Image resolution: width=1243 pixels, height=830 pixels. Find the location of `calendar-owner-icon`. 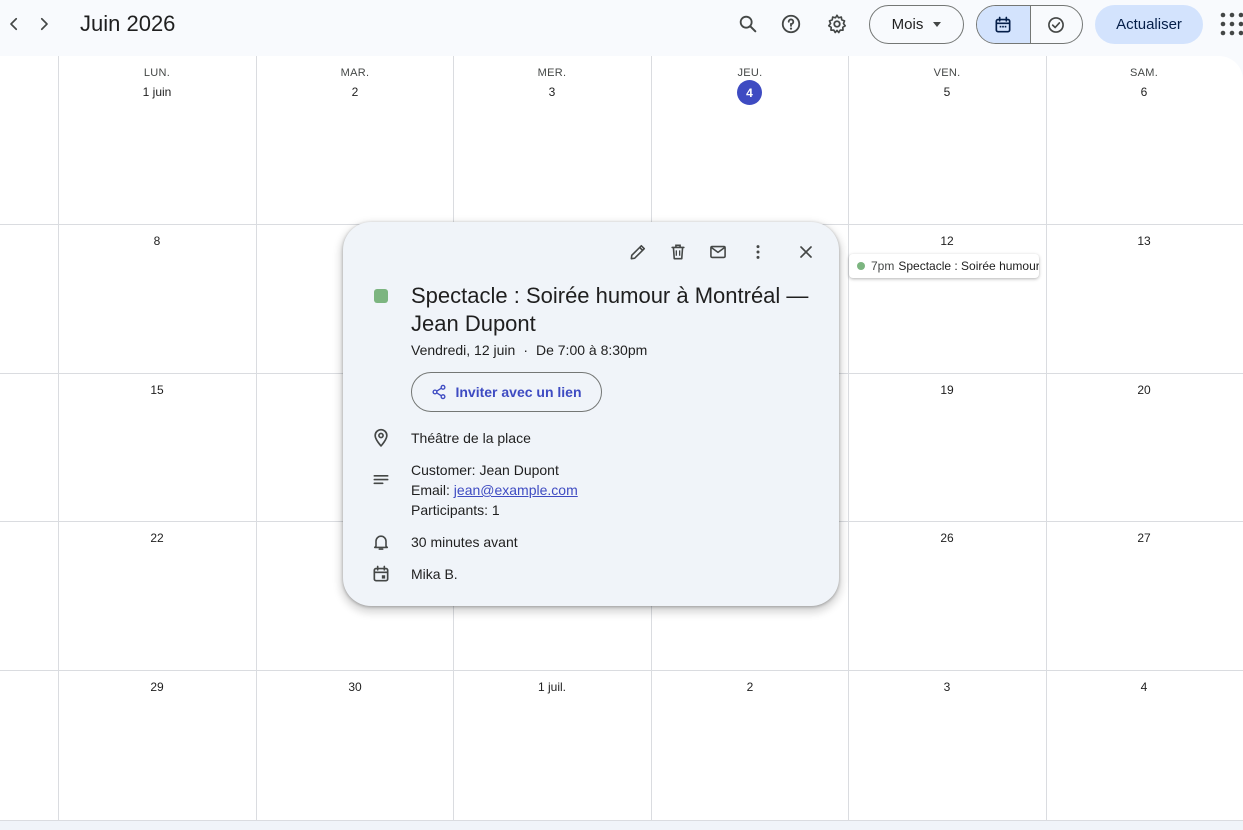

calendar-owner-icon is located at coordinates (381, 573).